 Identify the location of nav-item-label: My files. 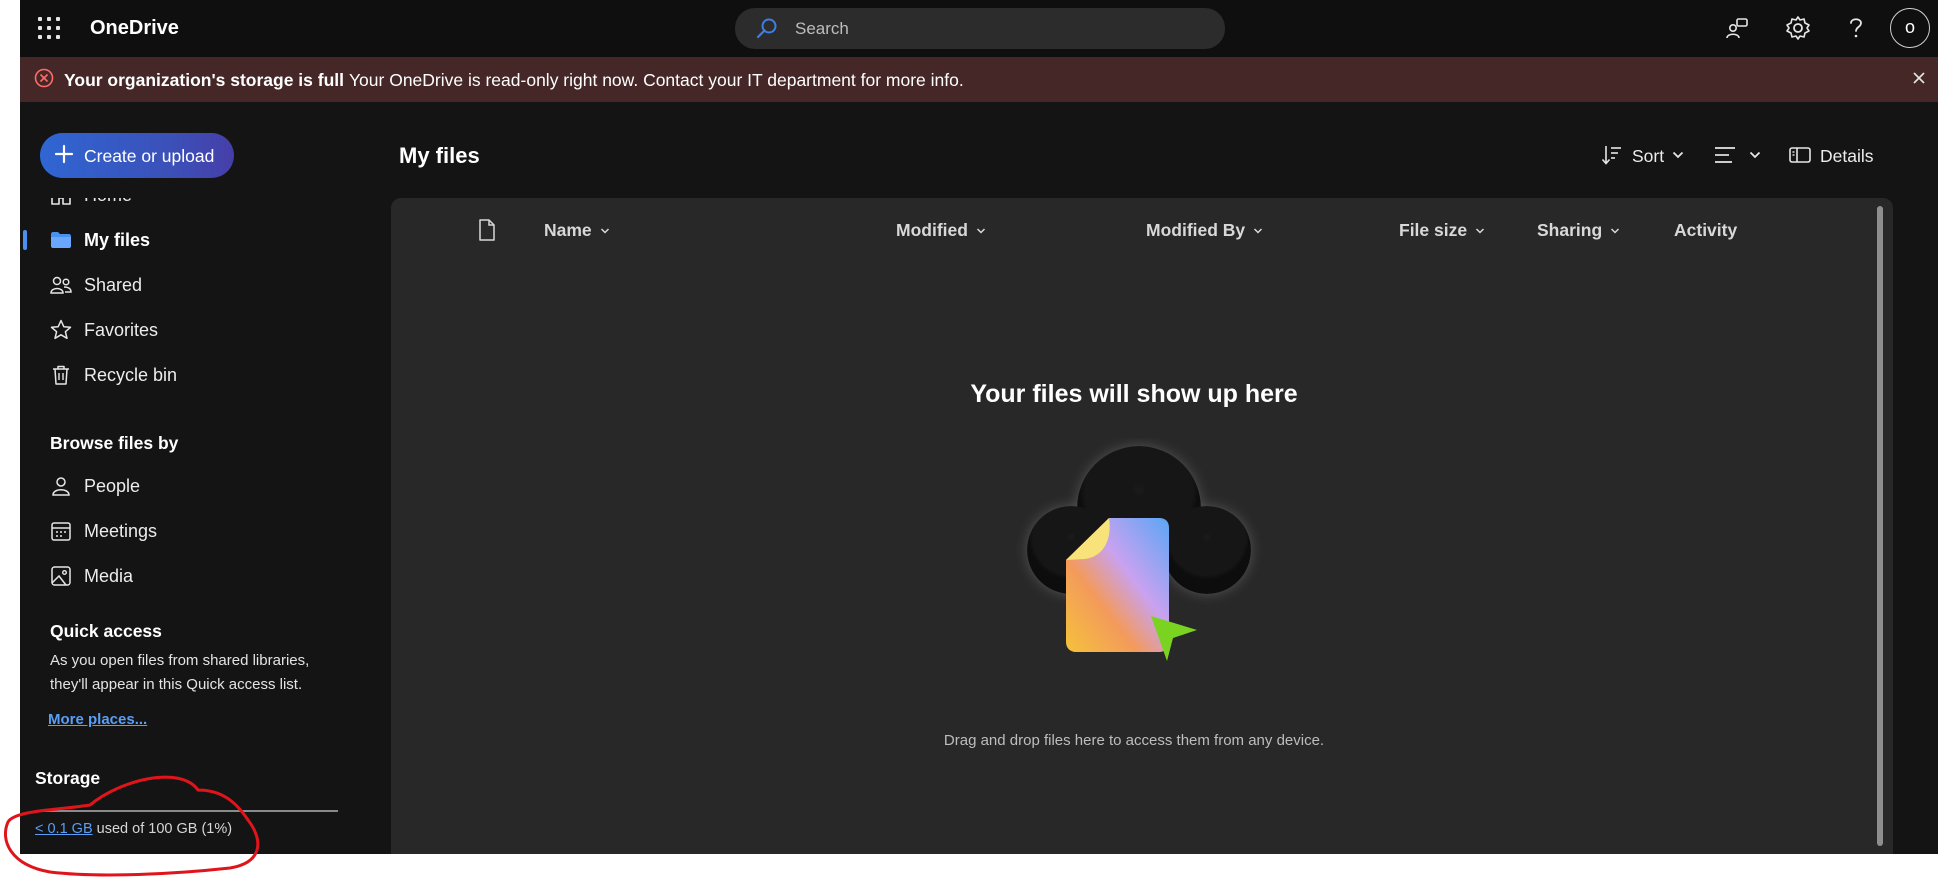
(117, 240).